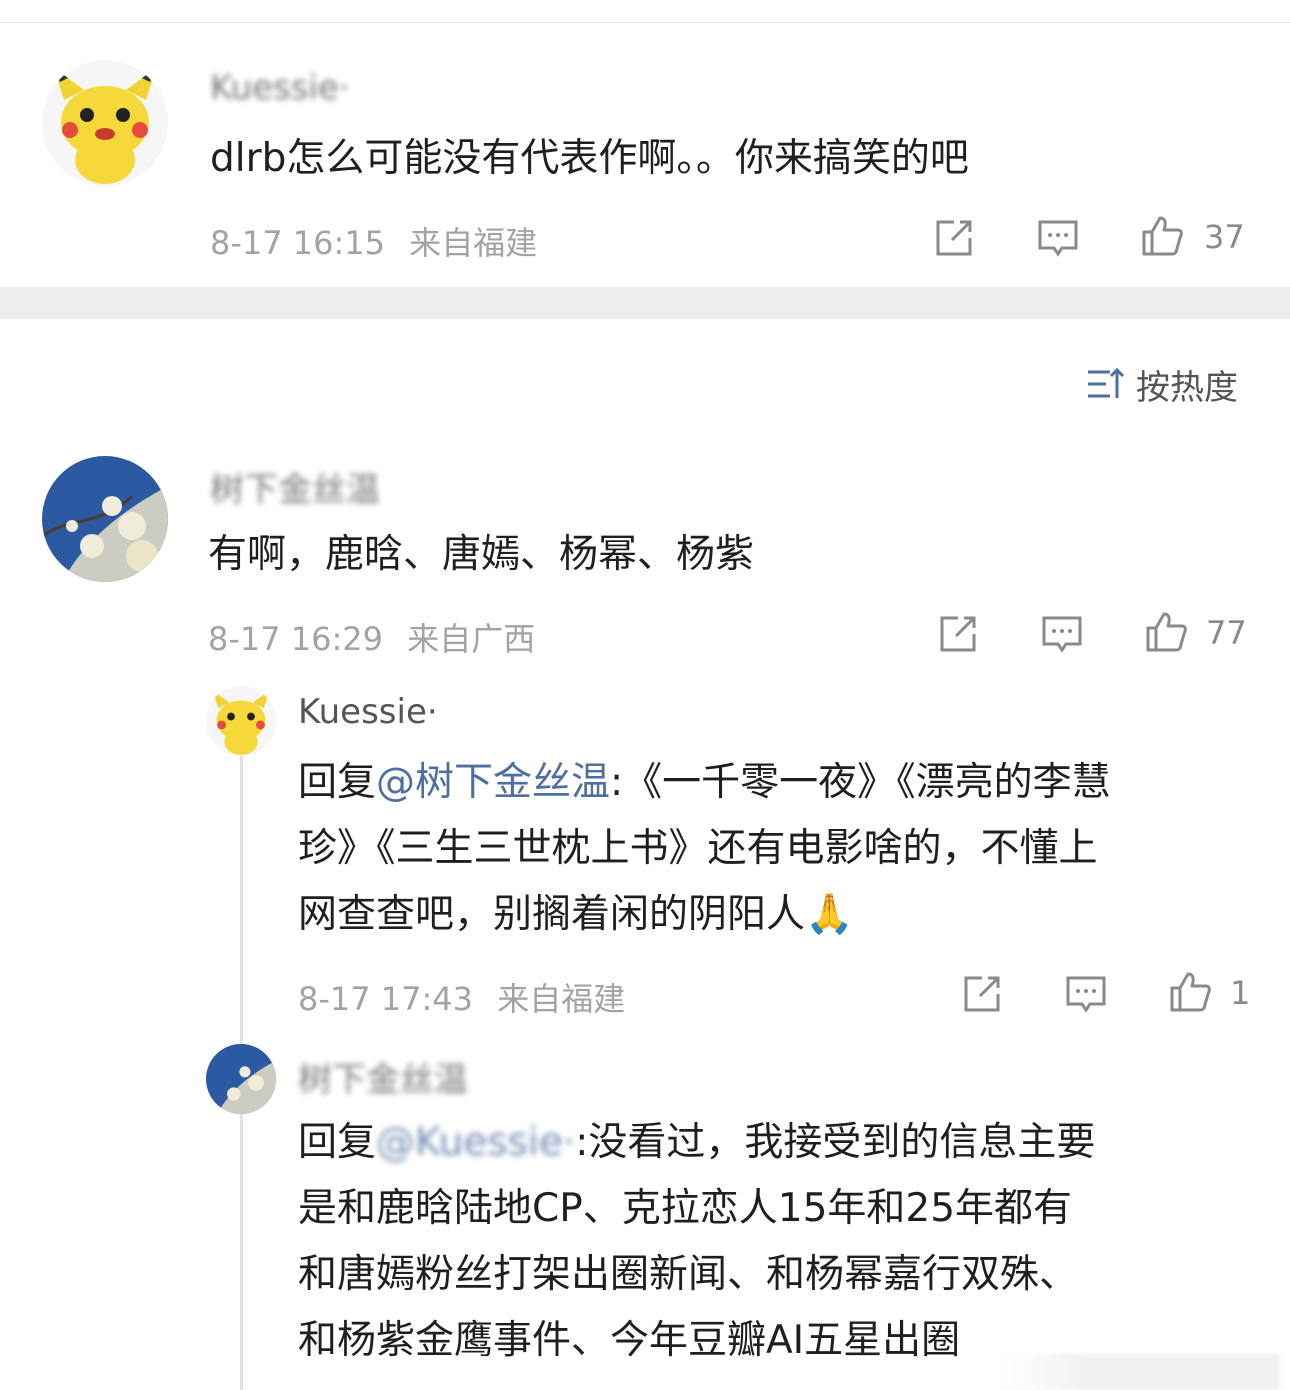  Describe the element at coordinates (1140, 1372) in the screenshot. I see `watermark` at that location.